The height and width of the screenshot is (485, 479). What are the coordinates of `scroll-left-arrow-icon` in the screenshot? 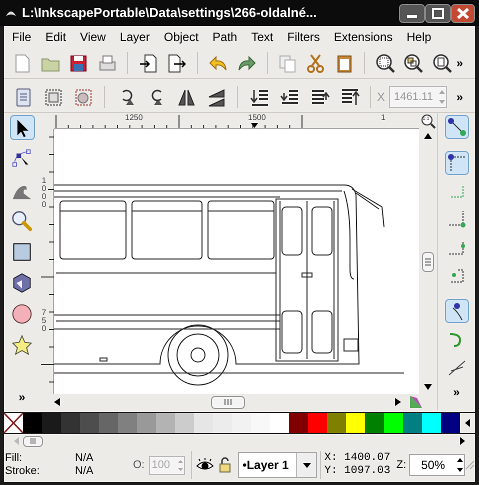 It's located at (57, 402).